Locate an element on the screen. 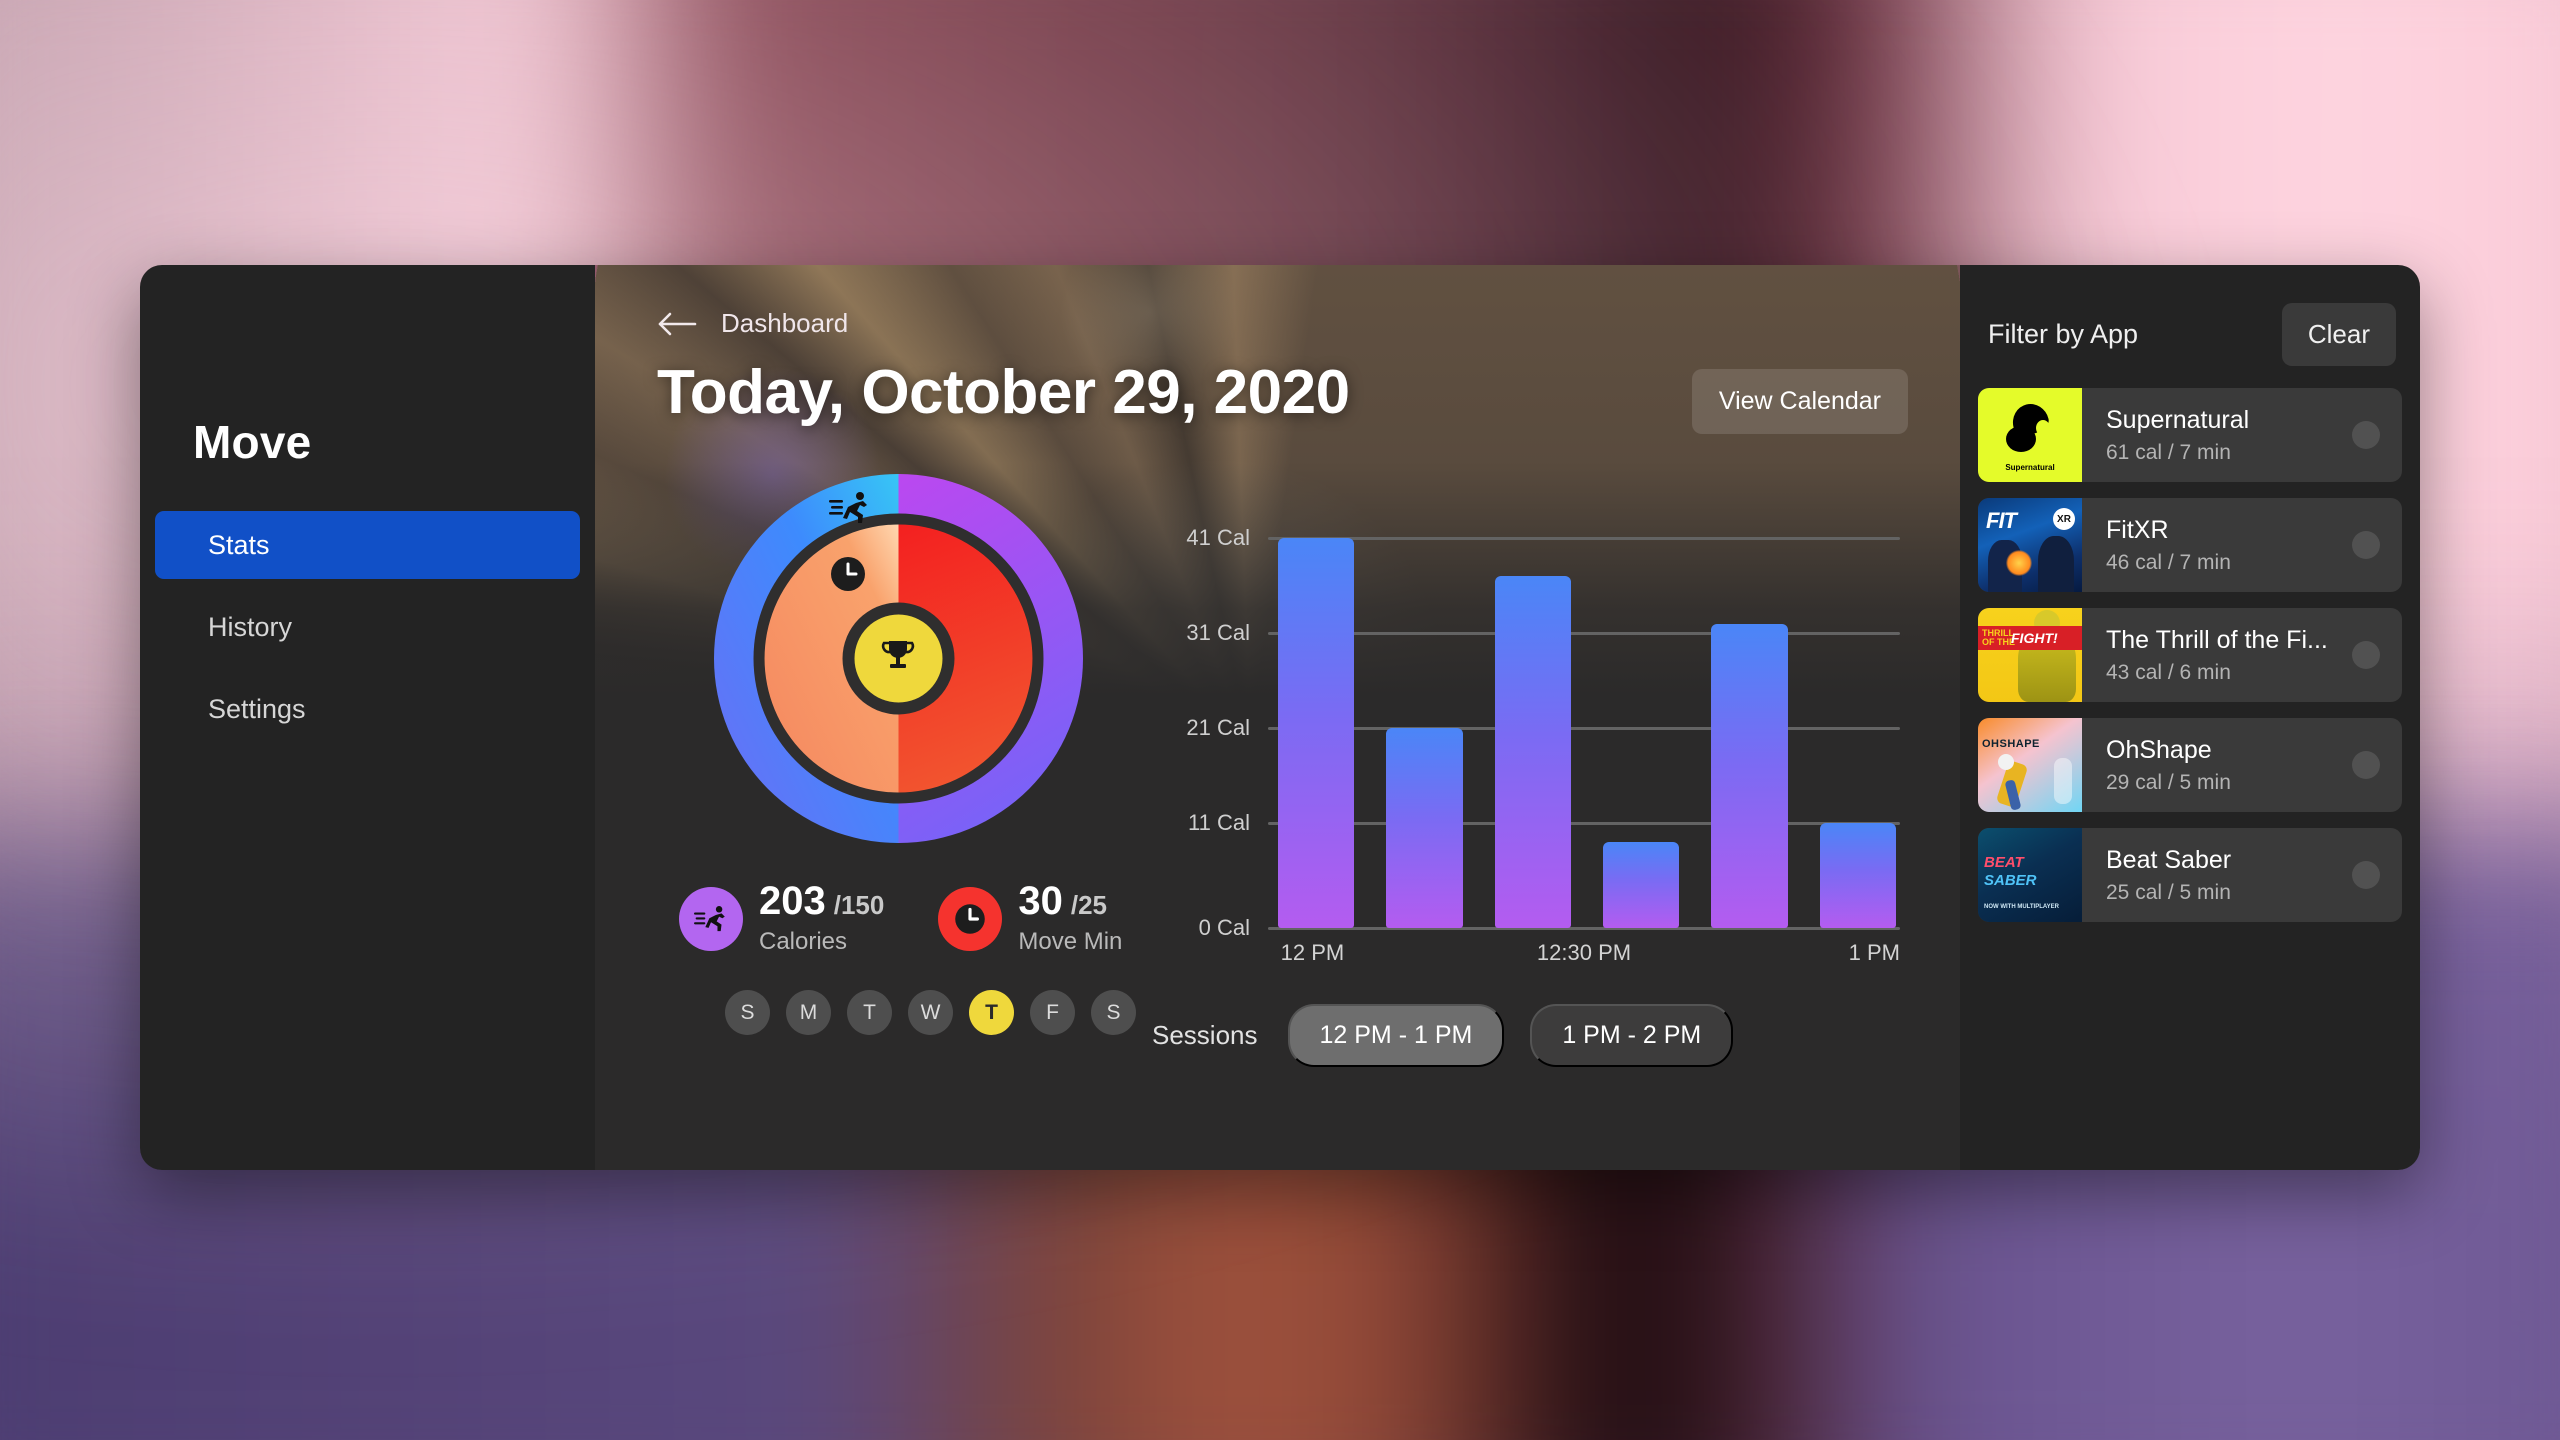  chart-plot-area is located at coordinates (1584, 733).